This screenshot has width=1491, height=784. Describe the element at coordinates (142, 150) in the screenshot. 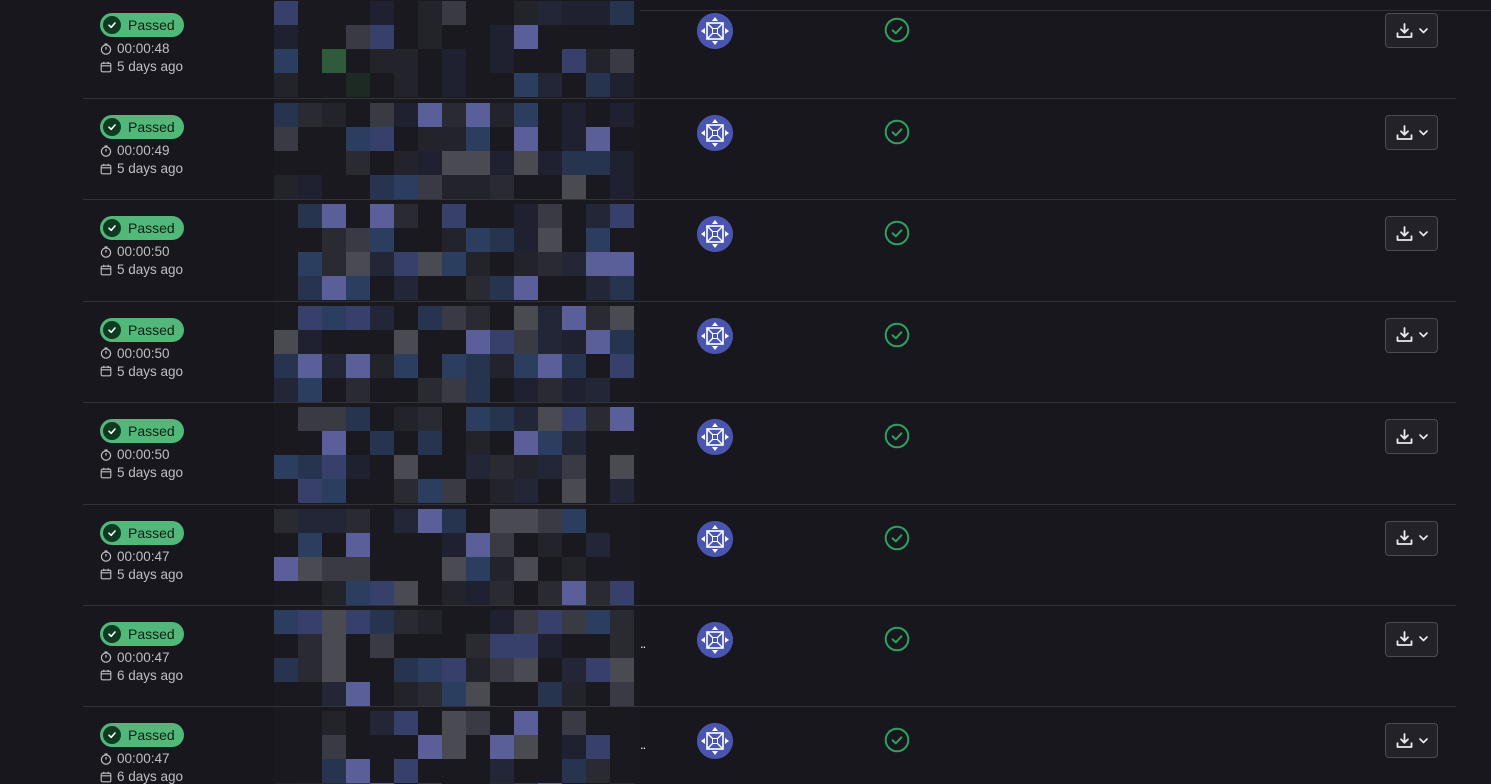

I see `duration: 00:00:49` at that location.